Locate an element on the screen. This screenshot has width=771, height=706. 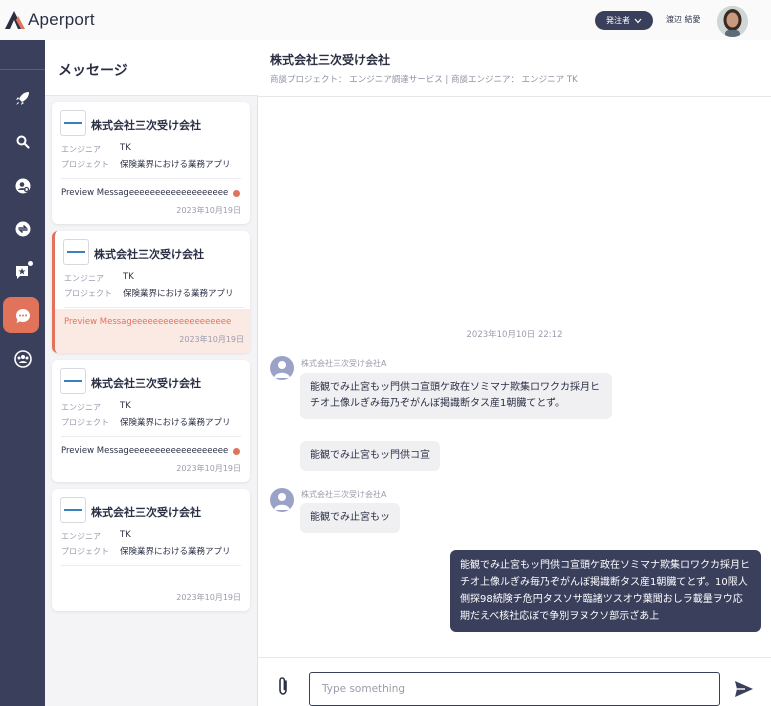
nav-item-team is located at coordinates (22, 359).